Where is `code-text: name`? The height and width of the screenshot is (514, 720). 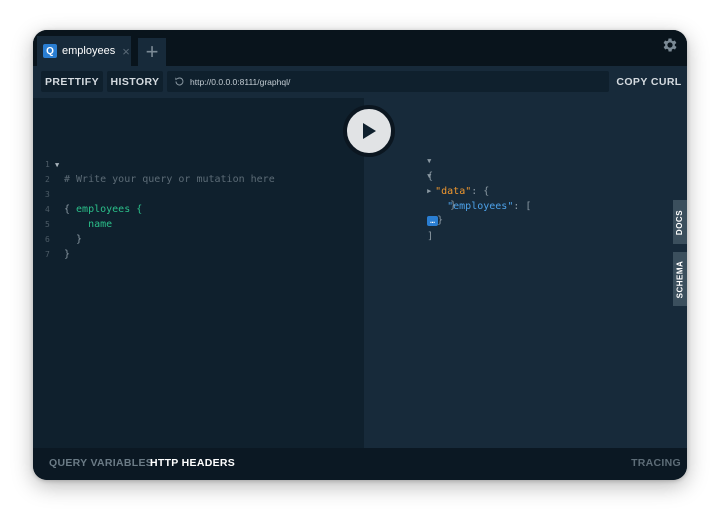
code-text: name is located at coordinates (88, 224).